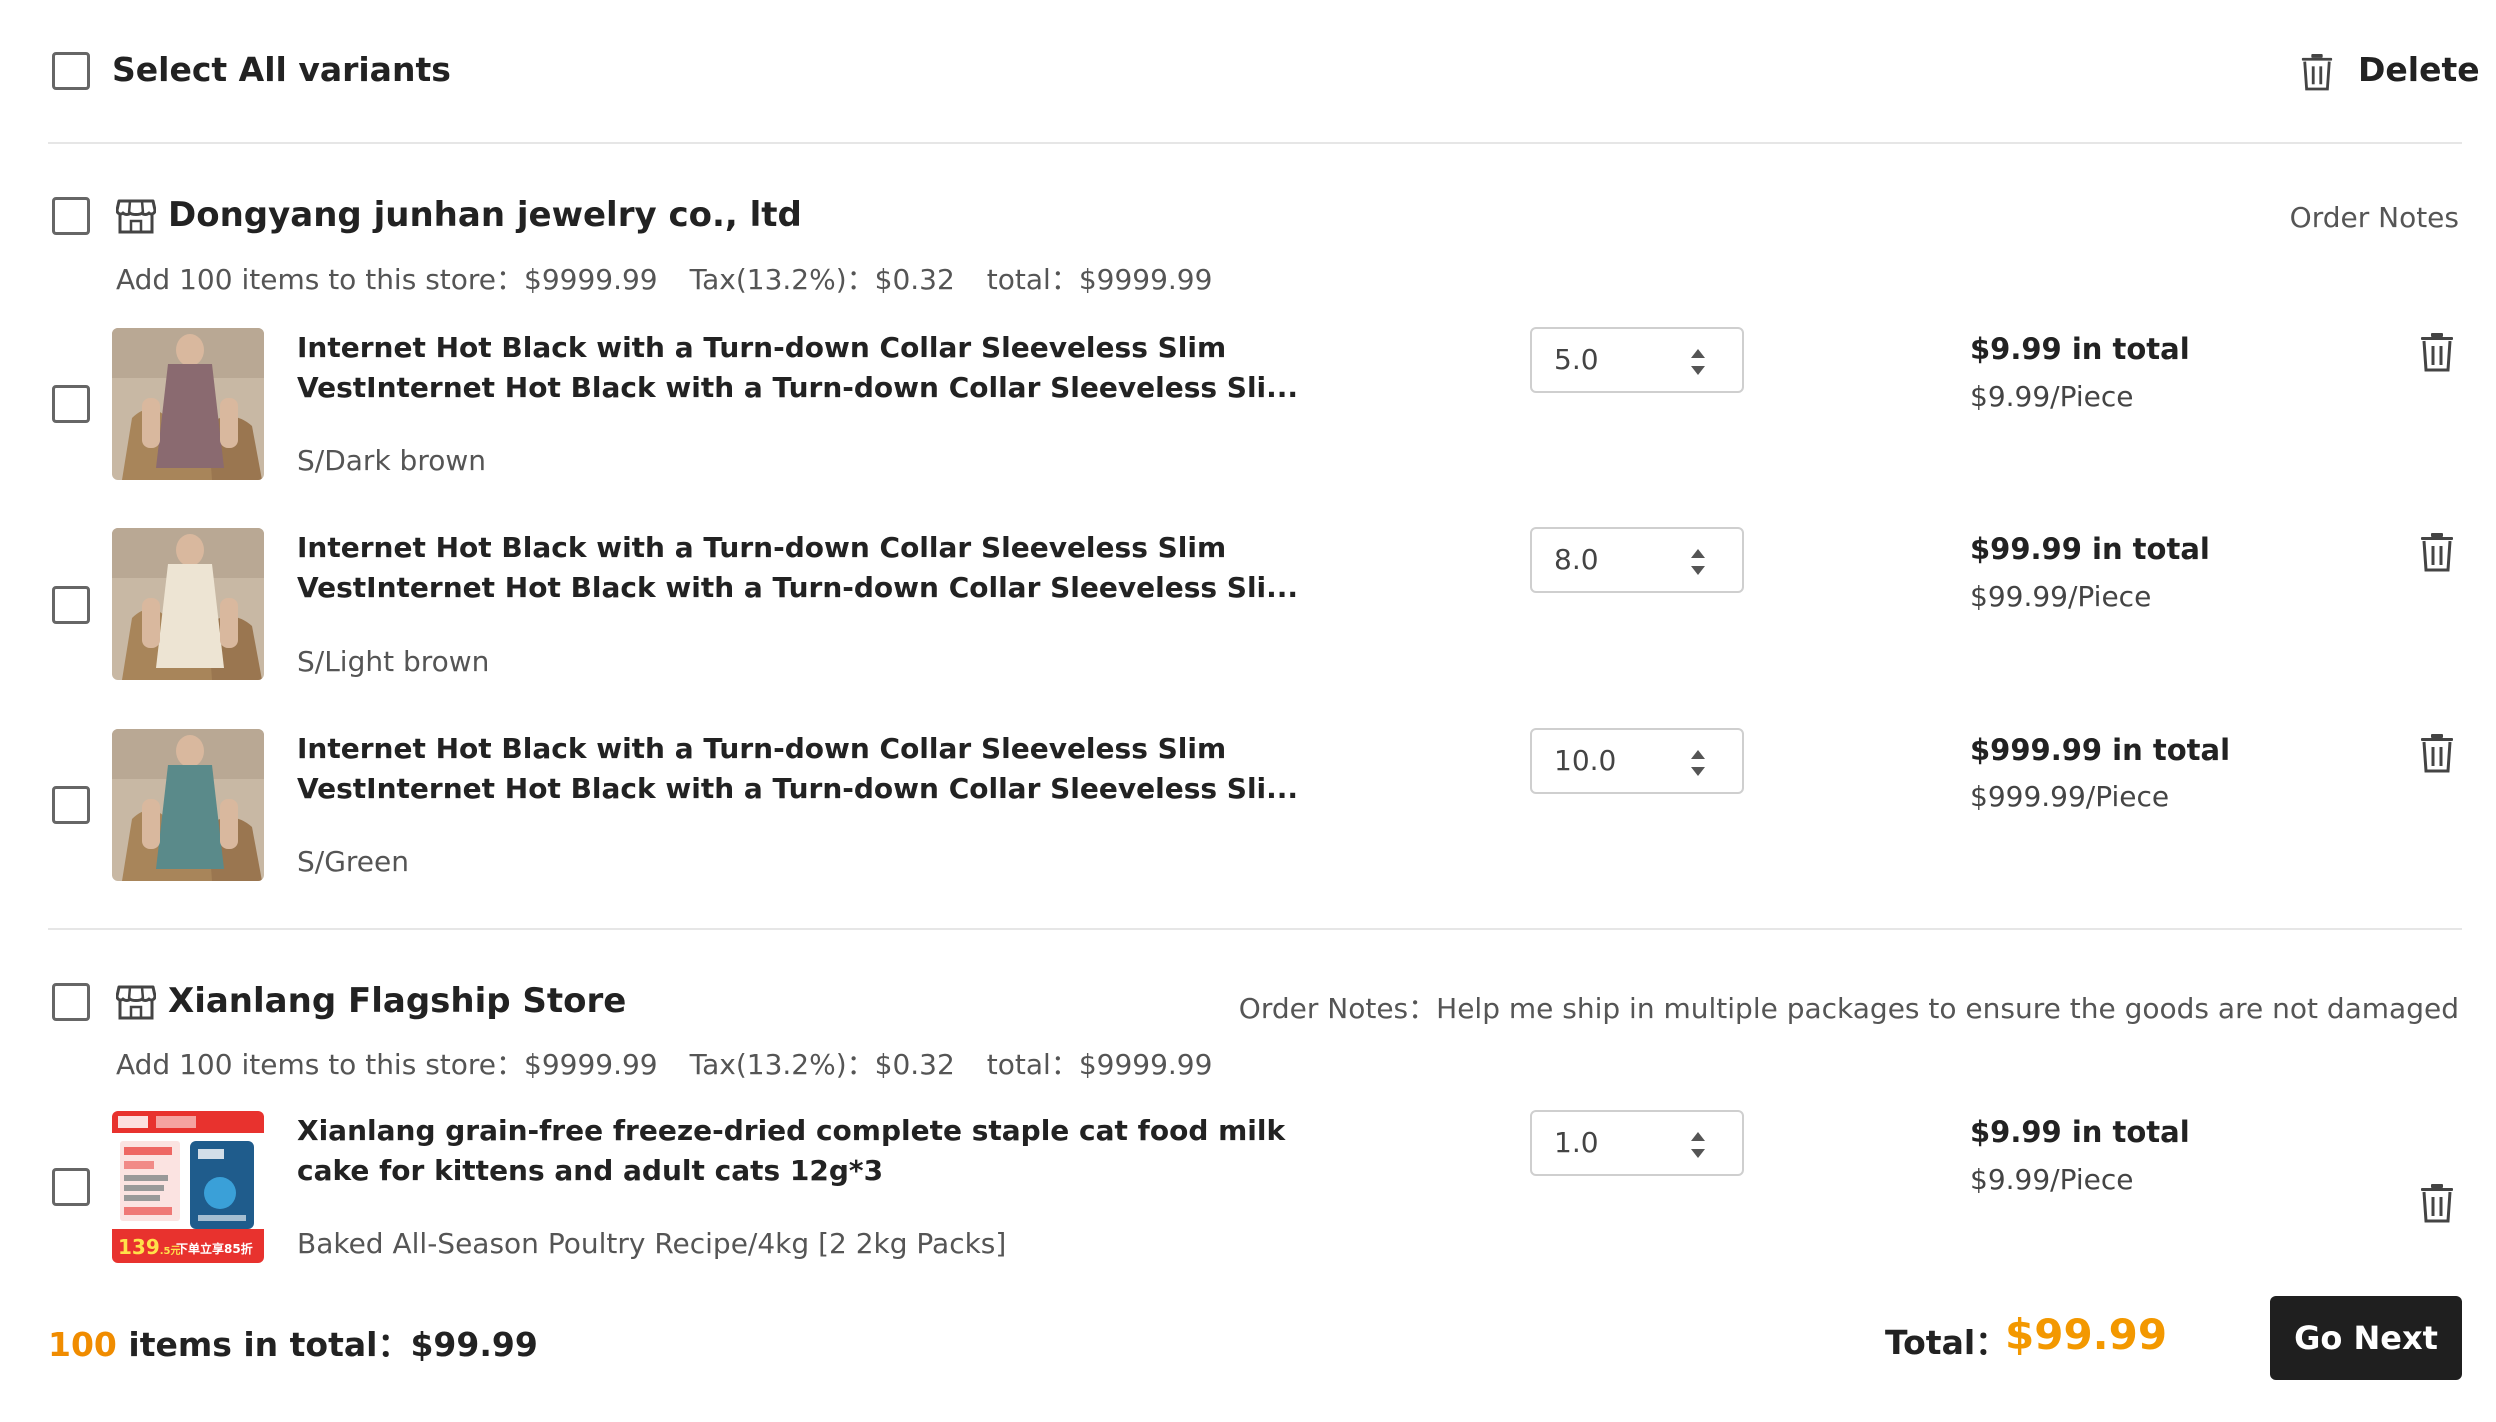  I want to click on quantity-stepper: 5.0, so click(1637, 360).